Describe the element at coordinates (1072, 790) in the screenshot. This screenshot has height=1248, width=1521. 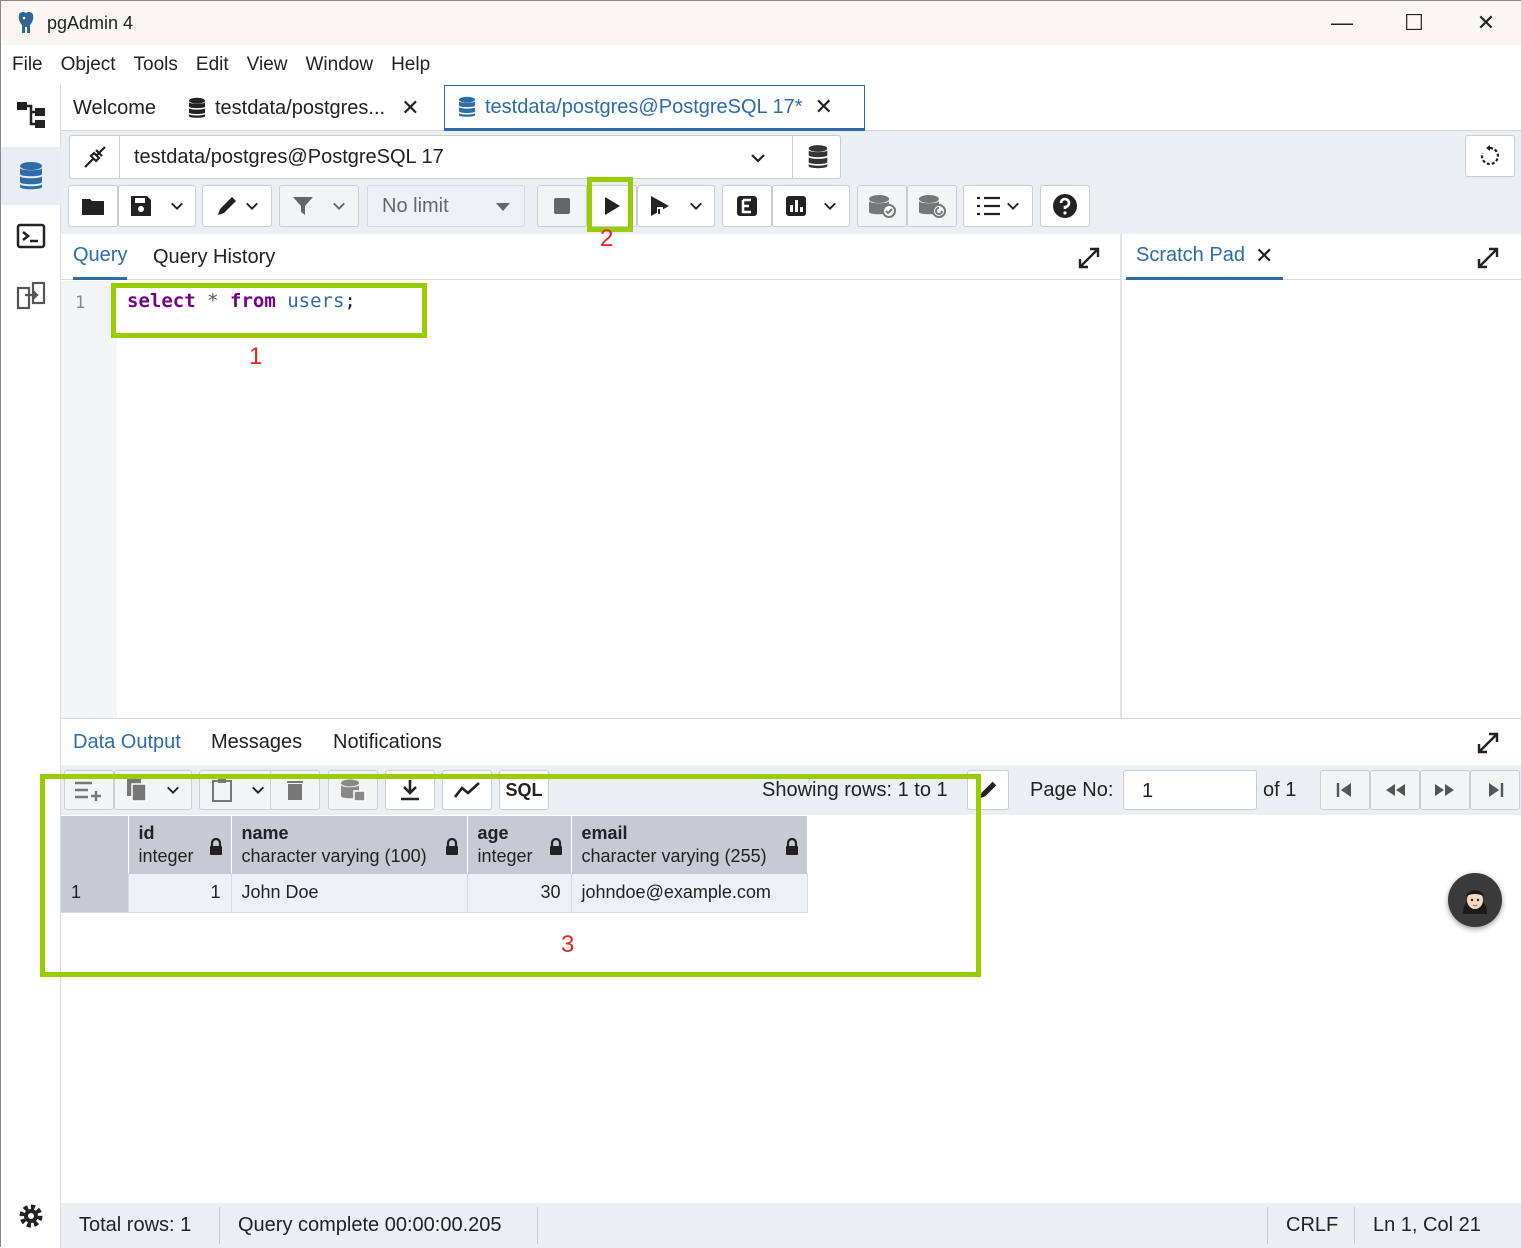
I see `page-number-label: Page No:` at that location.